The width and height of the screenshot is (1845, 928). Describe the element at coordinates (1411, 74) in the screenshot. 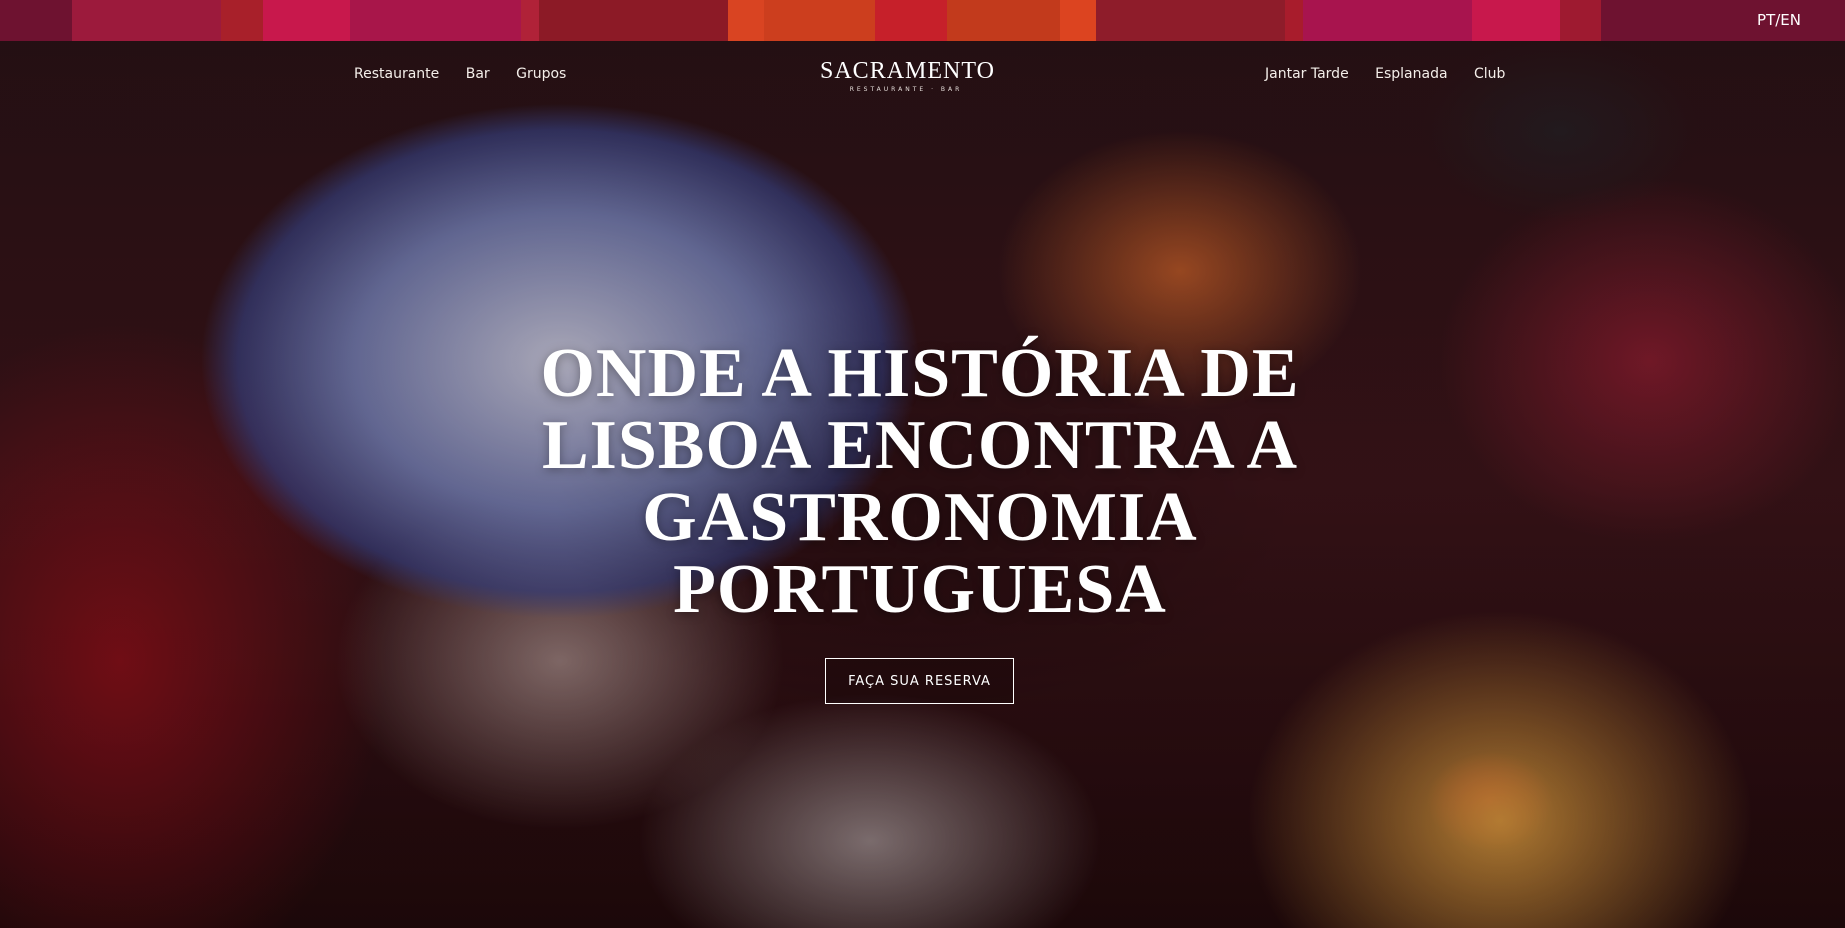

I see `nav-item-esplanada: Esplanada` at that location.